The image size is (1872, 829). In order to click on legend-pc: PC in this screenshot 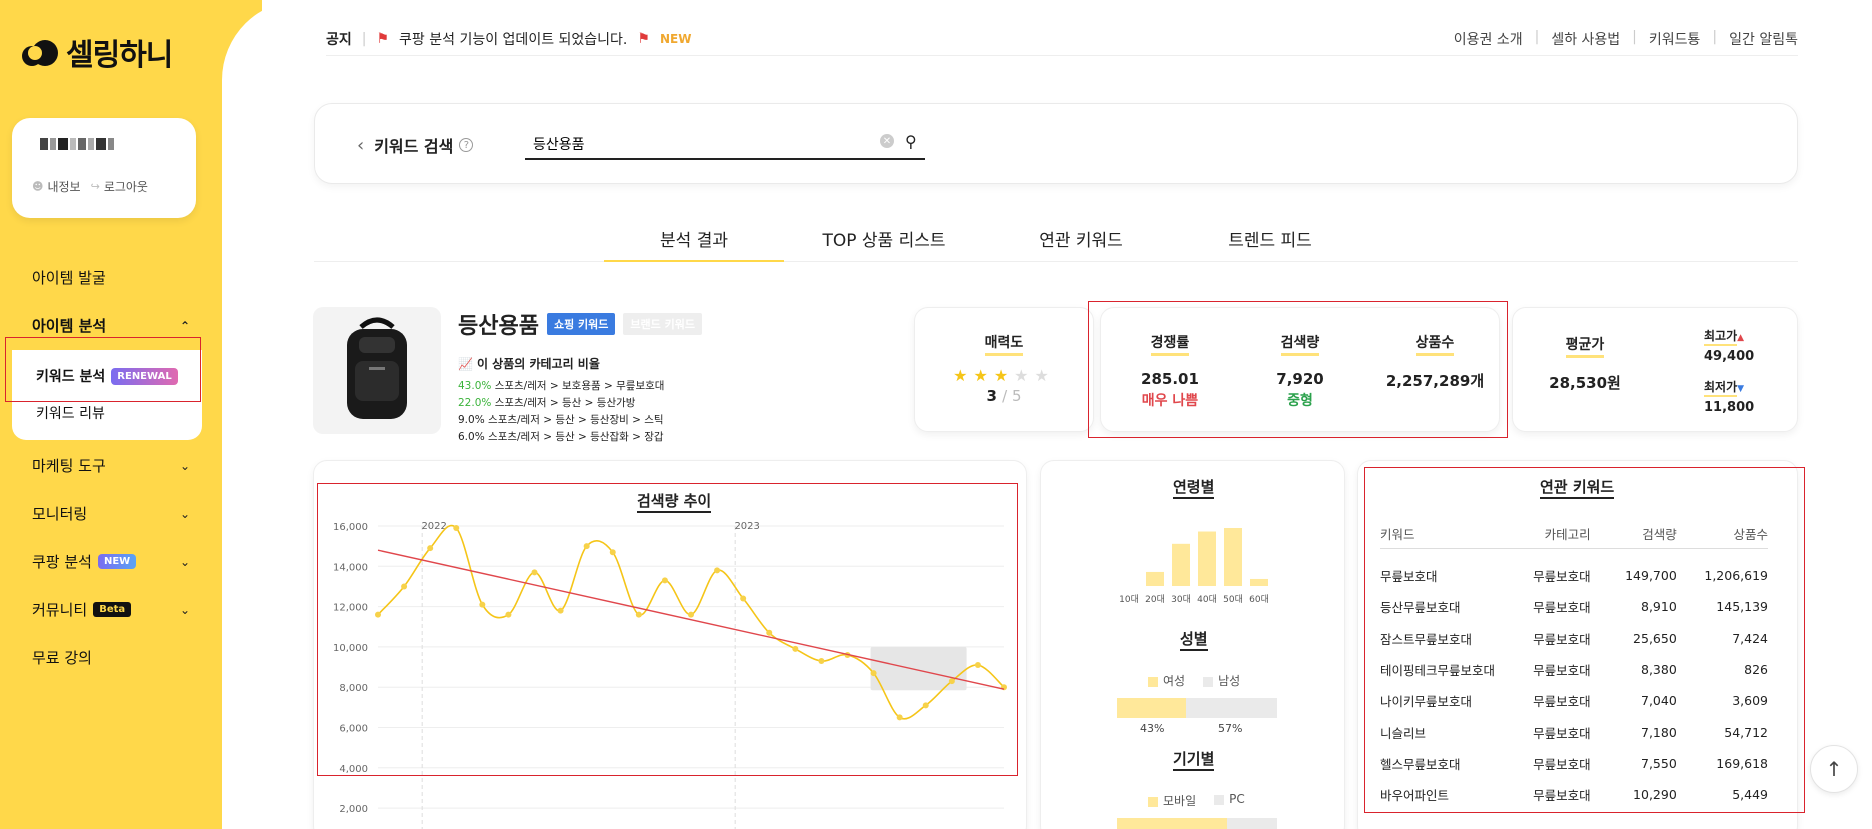, I will do `click(1229, 800)`.